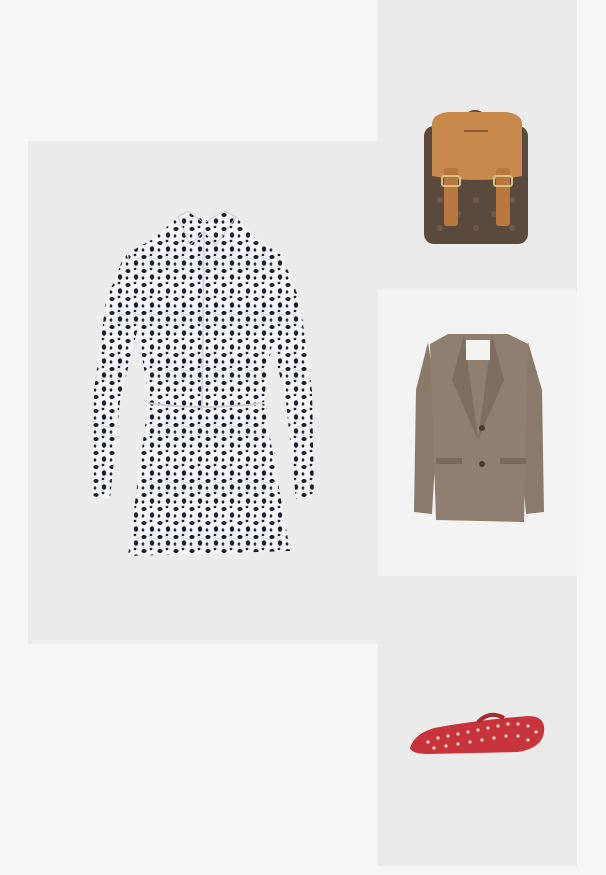  I want to click on studded-mary-jane-flat-image, so click(477, 733).